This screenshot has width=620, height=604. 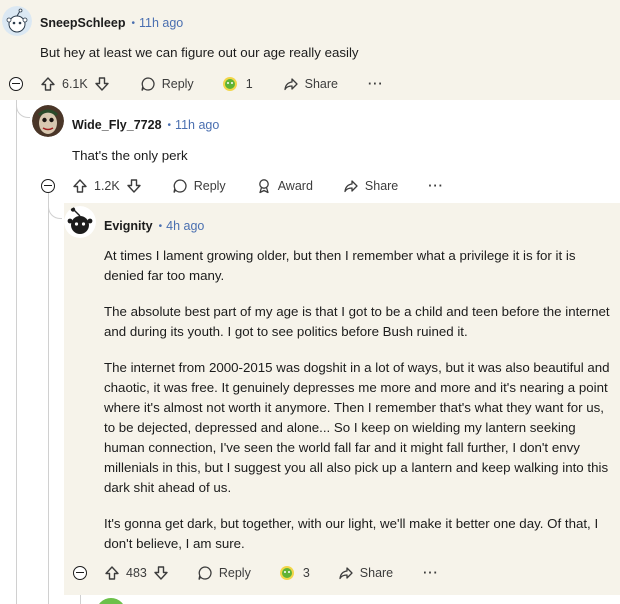 I want to click on vote-count: 1.2K, so click(x=107, y=186).